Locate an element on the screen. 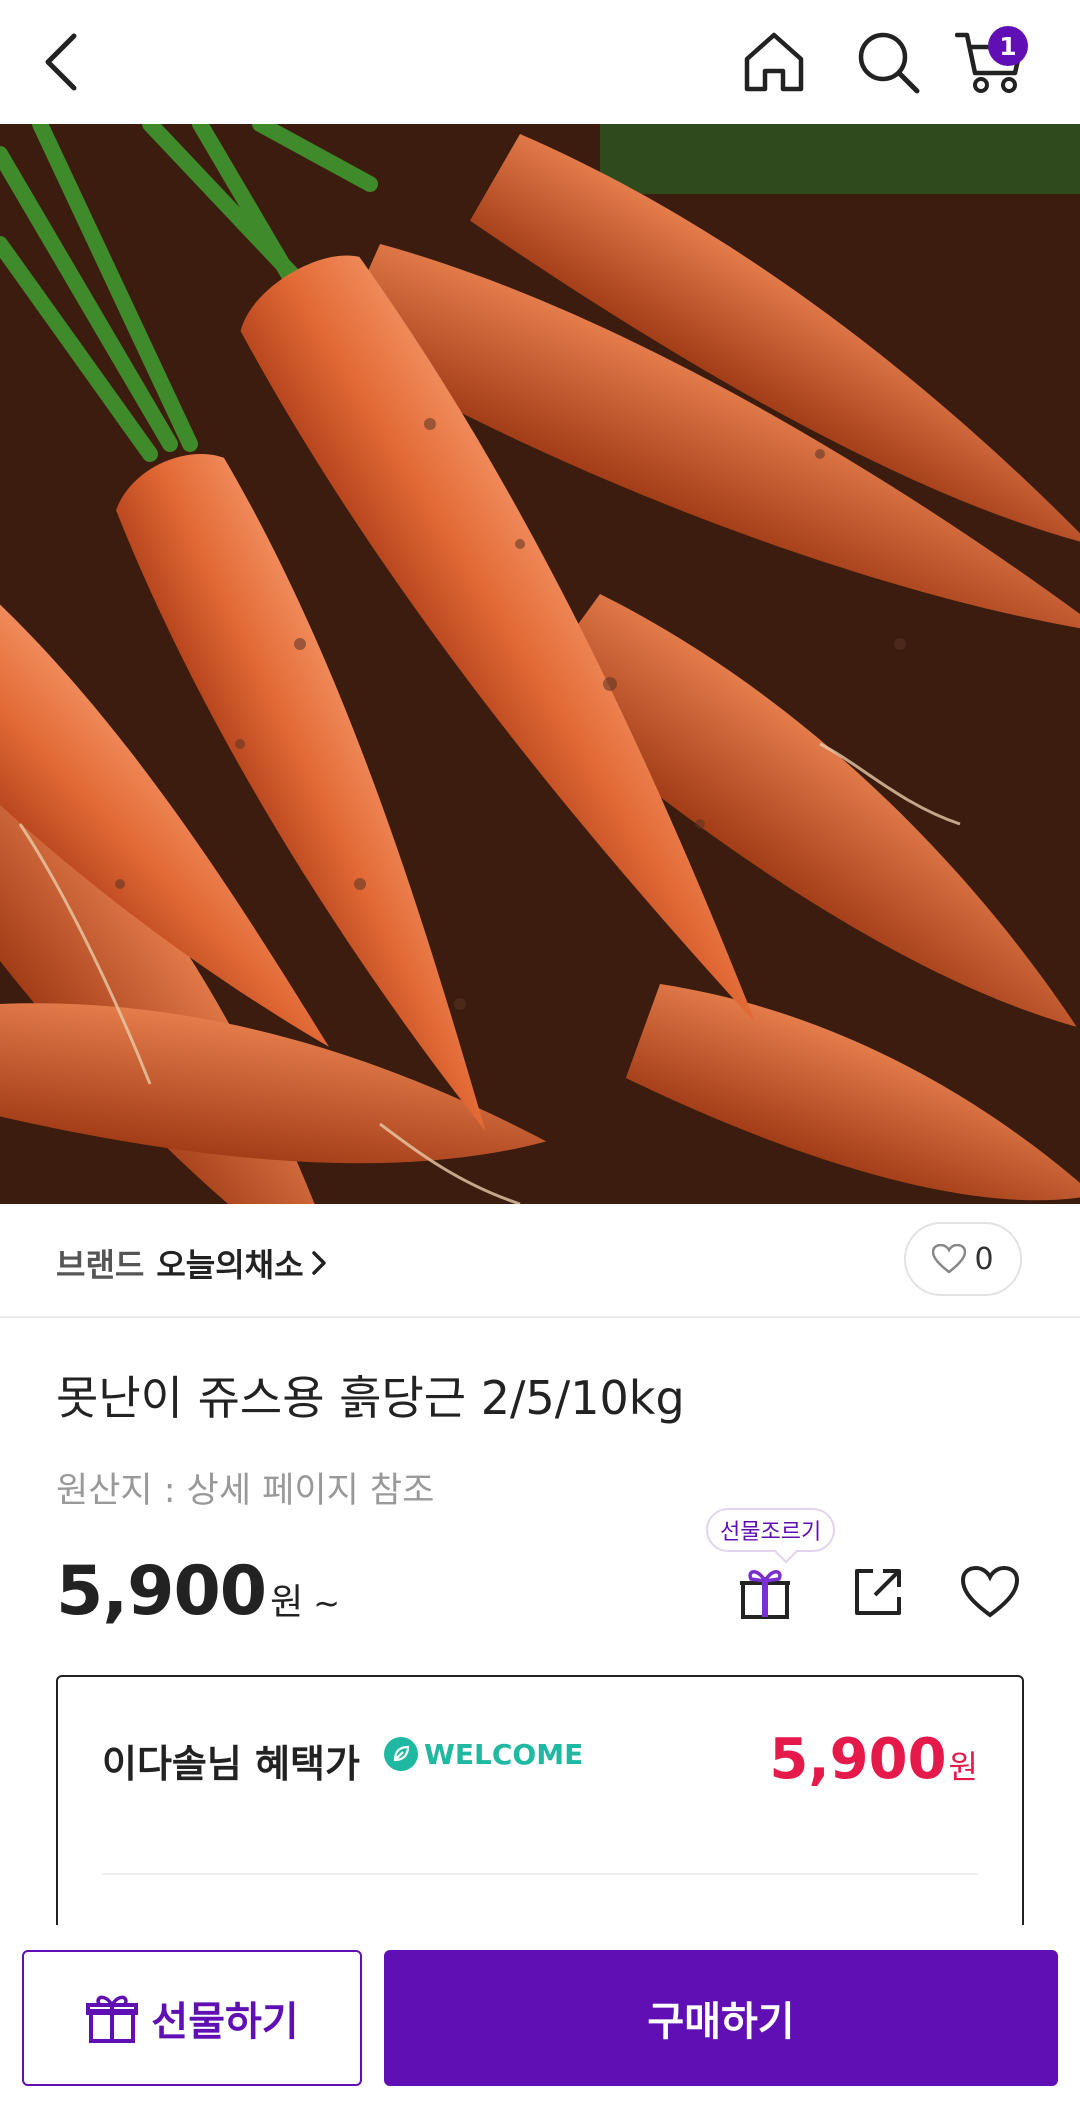 The width and height of the screenshot is (1080, 2106). gift-request-button is located at coordinates (765, 1592).